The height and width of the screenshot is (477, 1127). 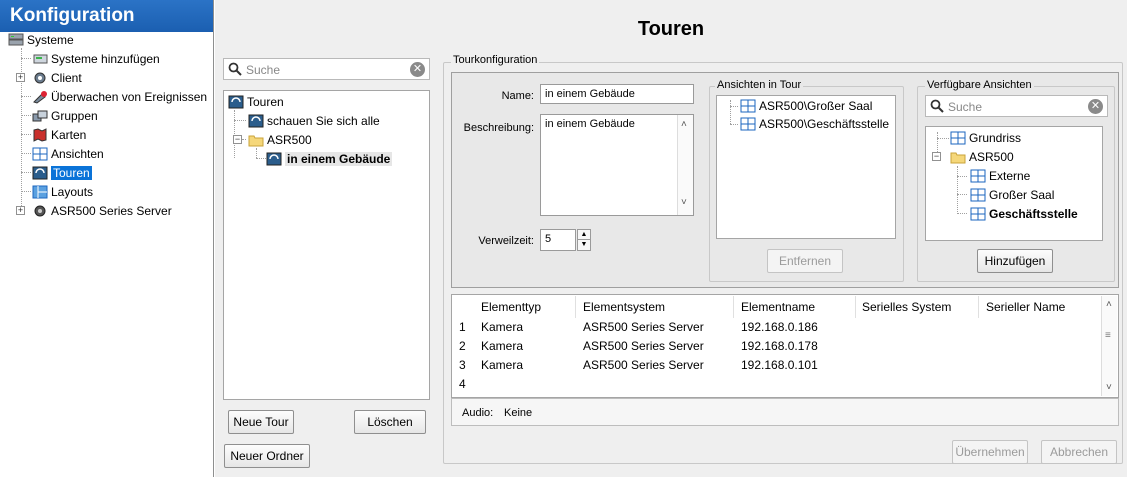 I want to click on tour-tree-item: schauen Sie sich alle, so click(x=314, y=121).